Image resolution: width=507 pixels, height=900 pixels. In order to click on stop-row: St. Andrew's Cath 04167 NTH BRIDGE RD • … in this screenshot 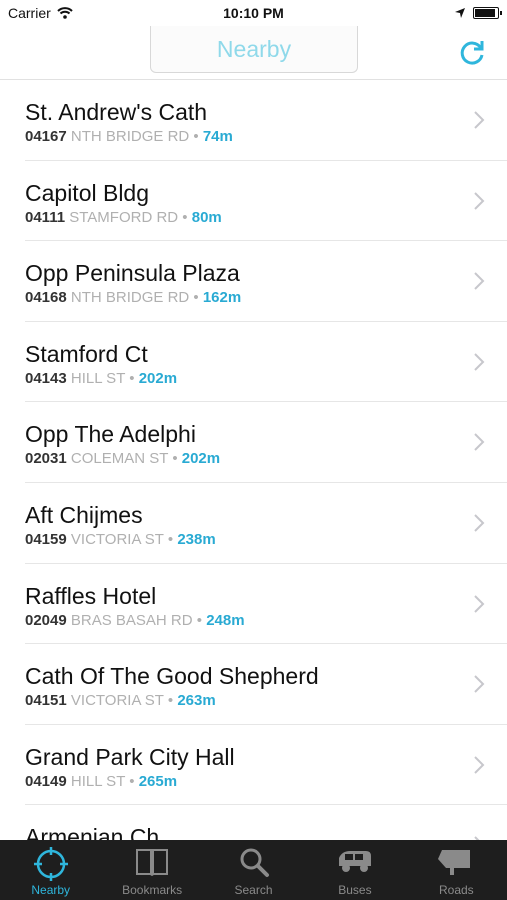, I will do `click(266, 120)`.